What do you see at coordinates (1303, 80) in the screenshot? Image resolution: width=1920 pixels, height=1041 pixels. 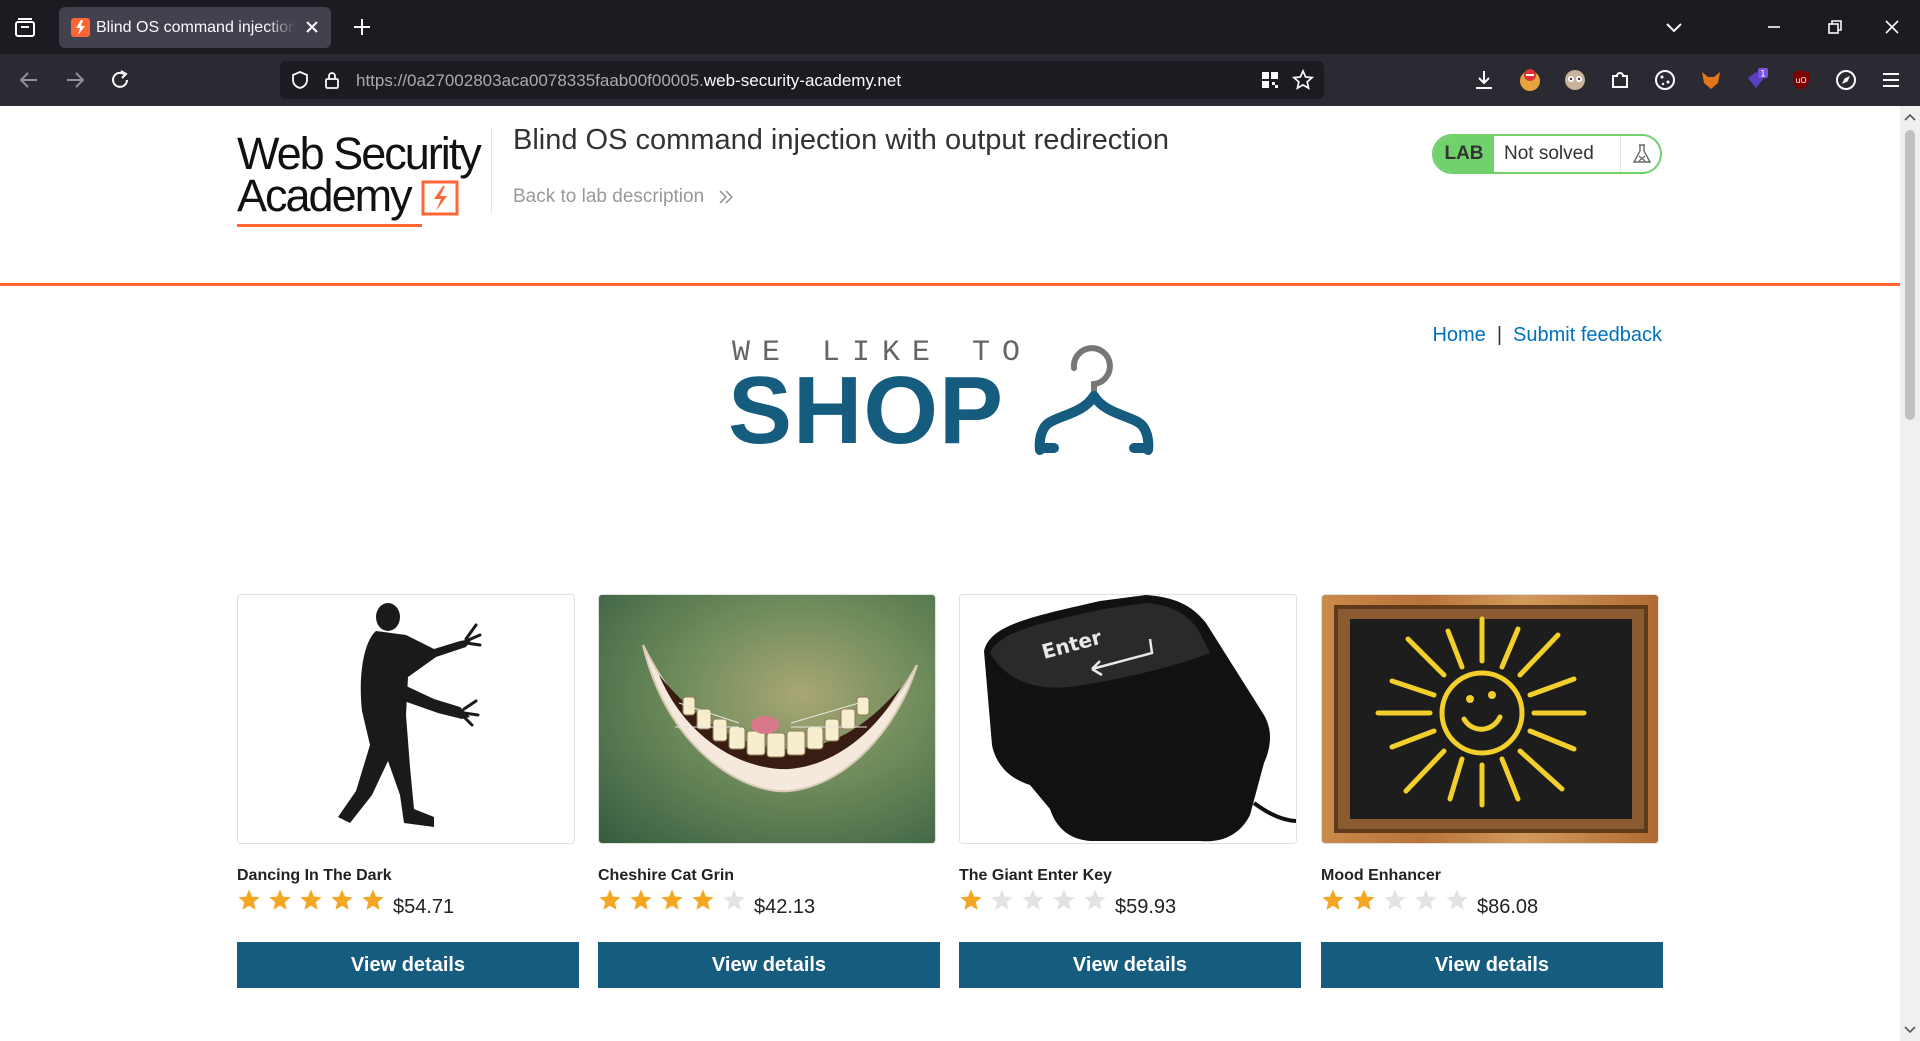 I see `bookmark-star-icon` at bounding box center [1303, 80].